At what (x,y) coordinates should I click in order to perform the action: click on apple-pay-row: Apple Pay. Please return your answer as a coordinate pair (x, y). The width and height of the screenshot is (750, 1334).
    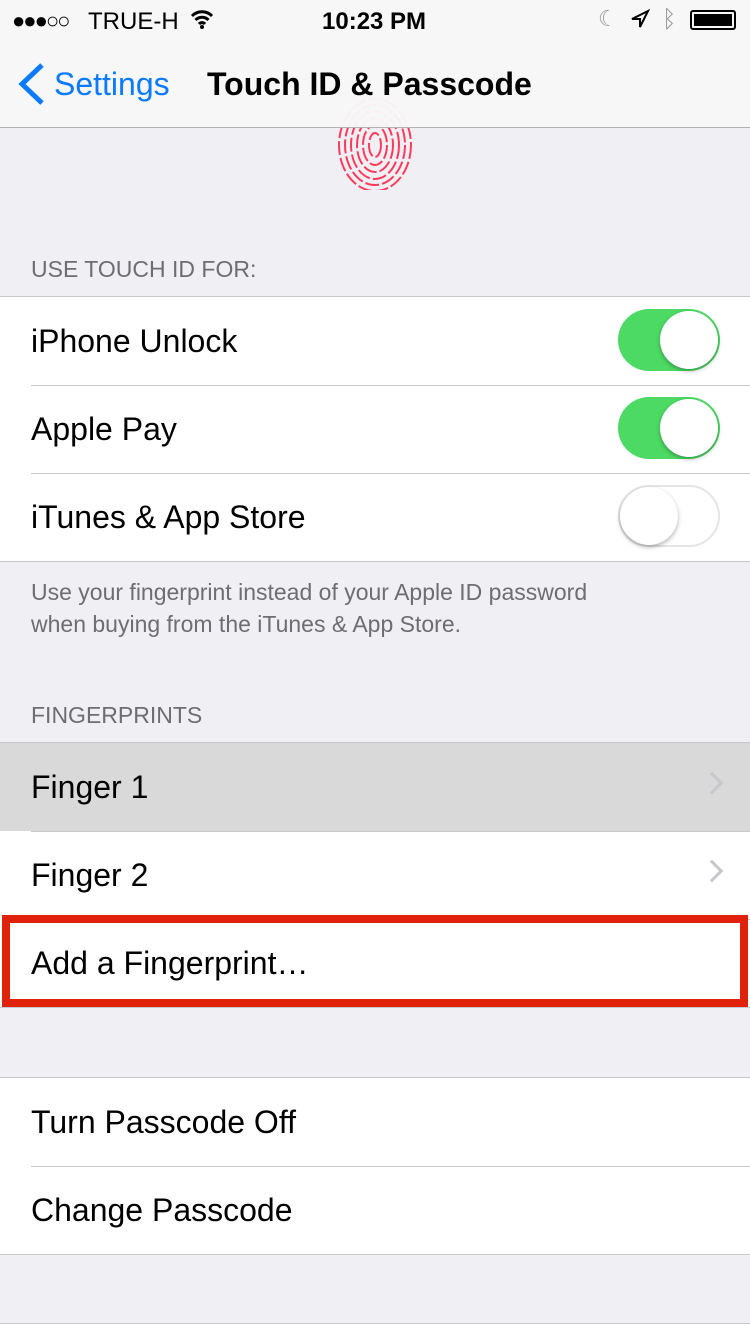
    Looking at the image, I should click on (375, 429).